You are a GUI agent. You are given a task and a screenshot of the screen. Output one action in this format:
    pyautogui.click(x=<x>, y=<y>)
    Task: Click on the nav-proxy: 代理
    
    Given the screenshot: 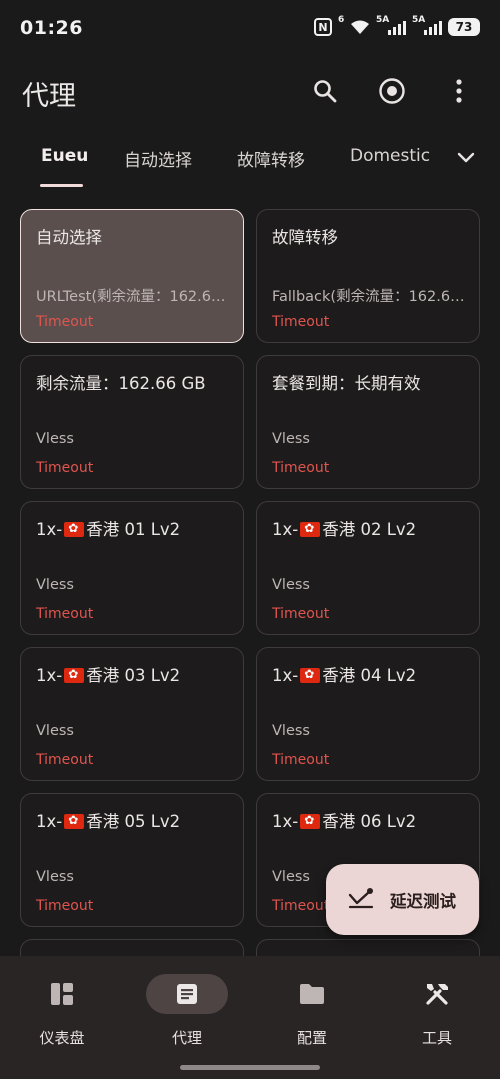 What is the action you would take?
    pyautogui.click(x=187, y=1014)
    